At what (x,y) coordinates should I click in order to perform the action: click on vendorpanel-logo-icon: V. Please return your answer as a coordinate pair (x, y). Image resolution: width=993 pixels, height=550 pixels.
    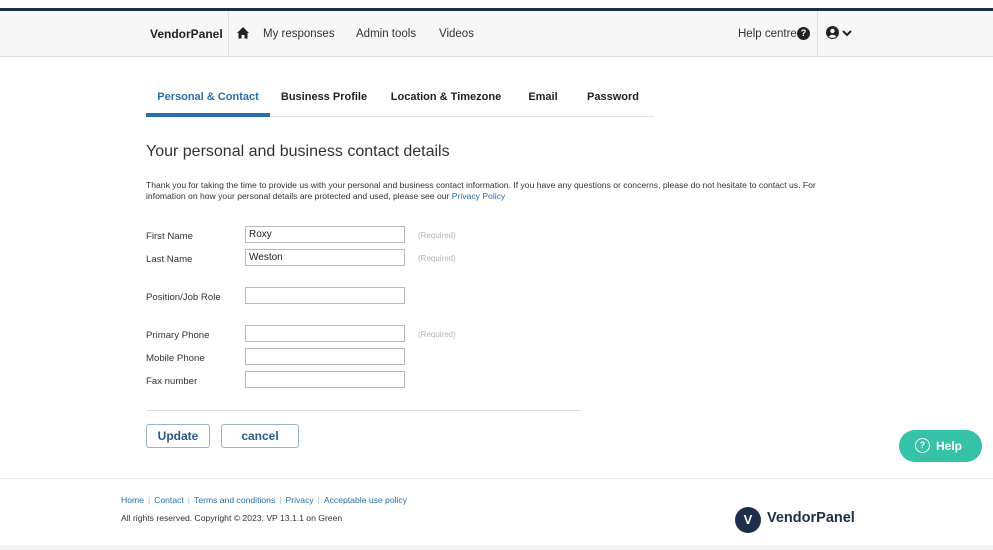
    Looking at the image, I should click on (748, 520).